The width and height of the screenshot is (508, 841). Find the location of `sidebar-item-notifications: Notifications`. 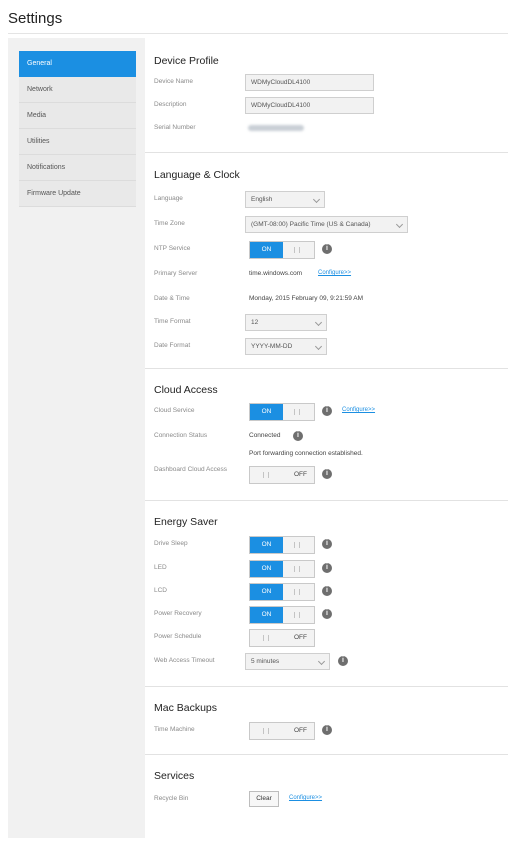

sidebar-item-notifications: Notifications is located at coordinates (77, 168).